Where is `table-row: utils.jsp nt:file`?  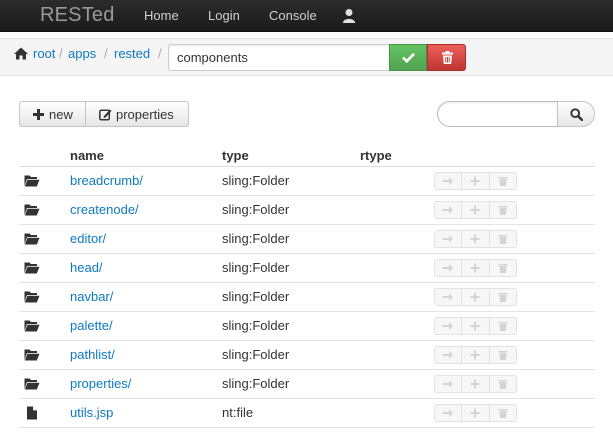
table-row: utils.jsp nt:file is located at coordinates (307, 413).